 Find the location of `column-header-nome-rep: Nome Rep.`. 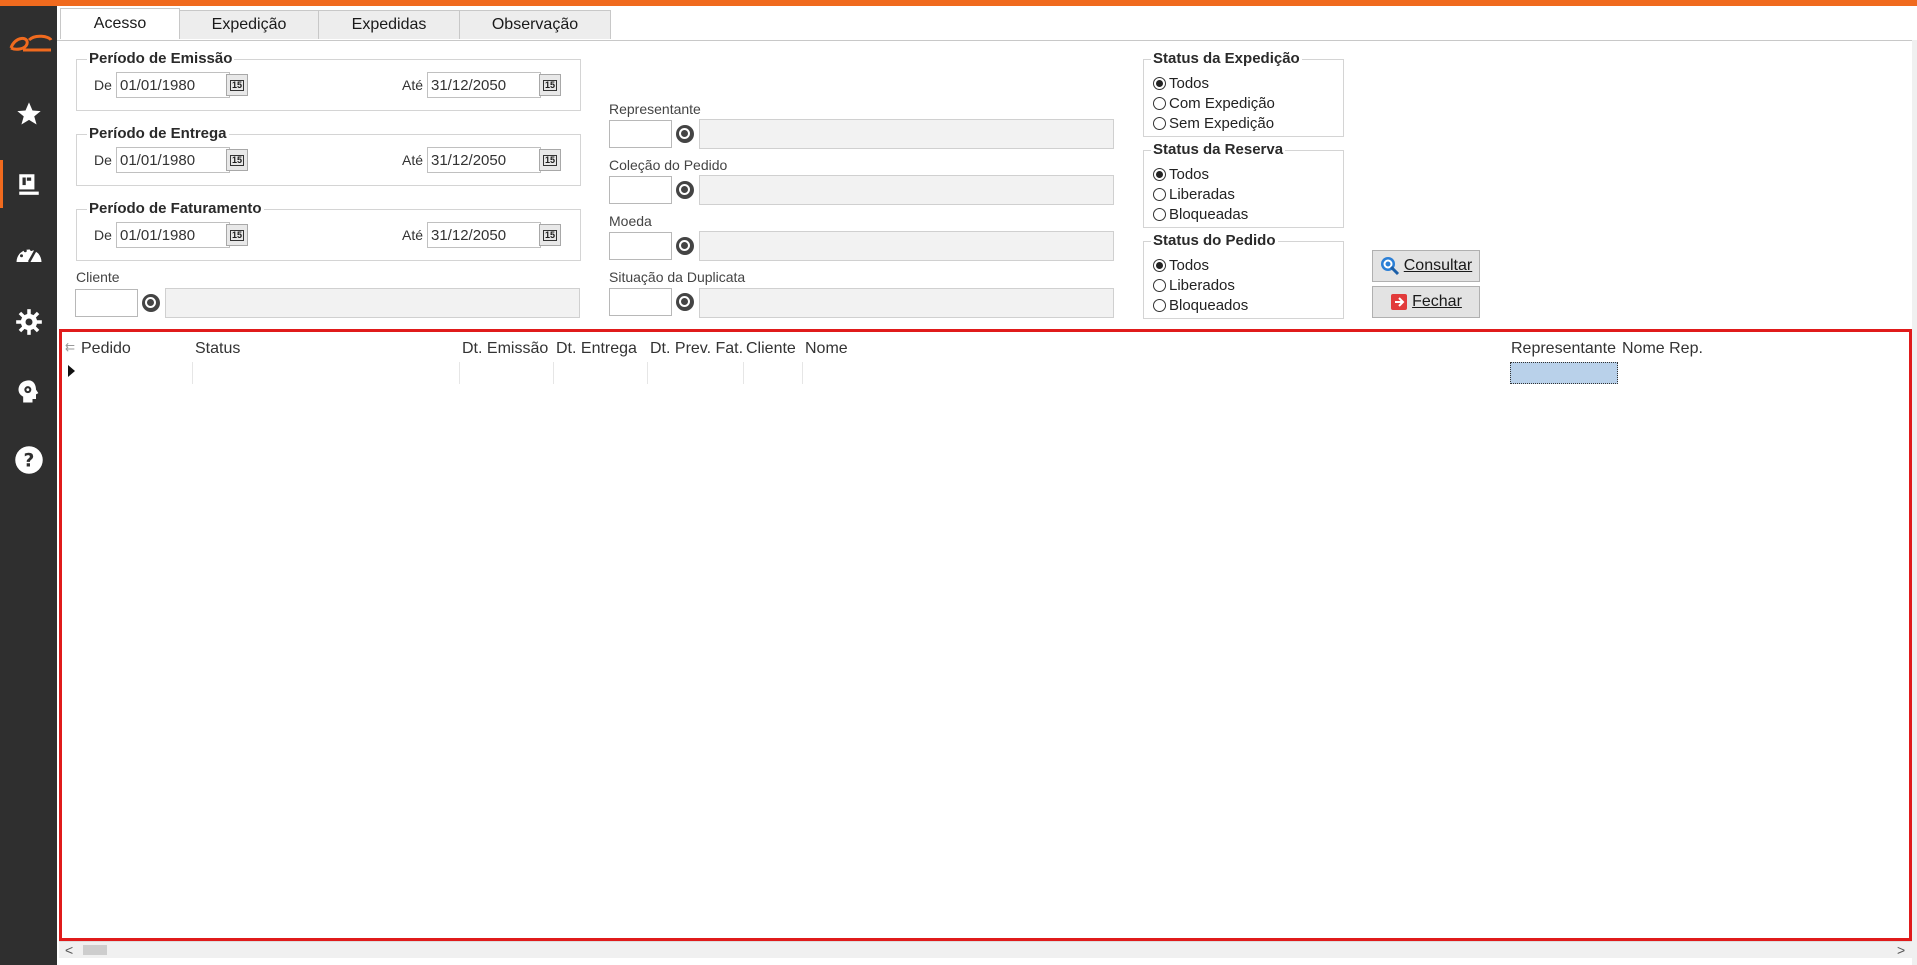

column-header-nome-rep: Nome Rep. is located at coordinates (1662, 349).